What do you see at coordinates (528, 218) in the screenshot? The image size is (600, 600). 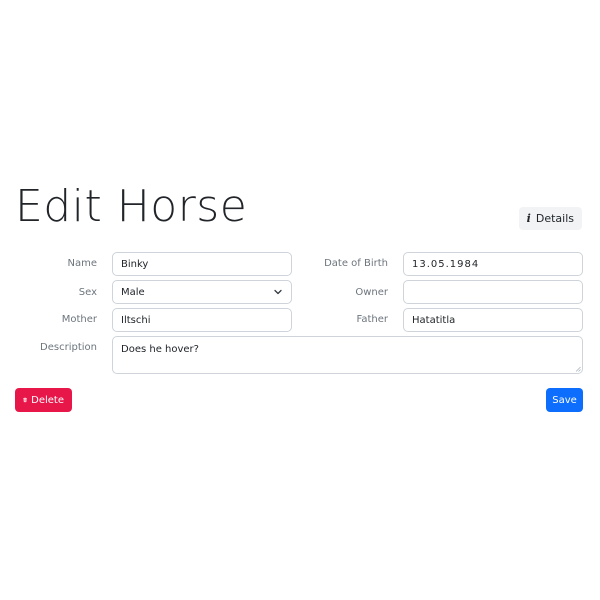 I see `info-icon: i` at bounding box center [528, 218].